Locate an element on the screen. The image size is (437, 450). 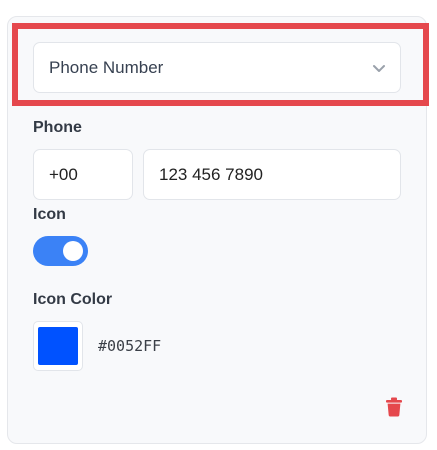
color-hex-value: #0052FF is located at coordinates (130, 346).